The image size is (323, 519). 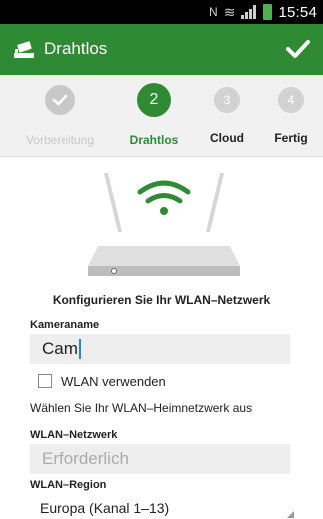 What do you see at coordinates (45, 381) in the screenshot?
I see `use-wlan-checkbox` at bounding box center [45, 381].